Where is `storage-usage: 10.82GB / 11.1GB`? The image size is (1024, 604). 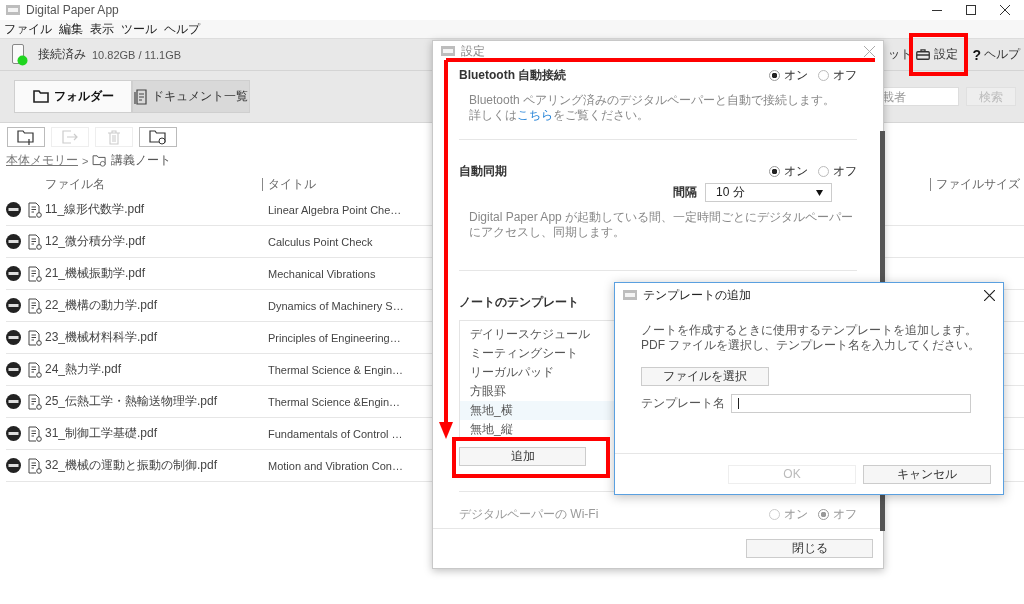 storage-usage: 10.82GB / 11.1GB is located at coordinates (137, 54).